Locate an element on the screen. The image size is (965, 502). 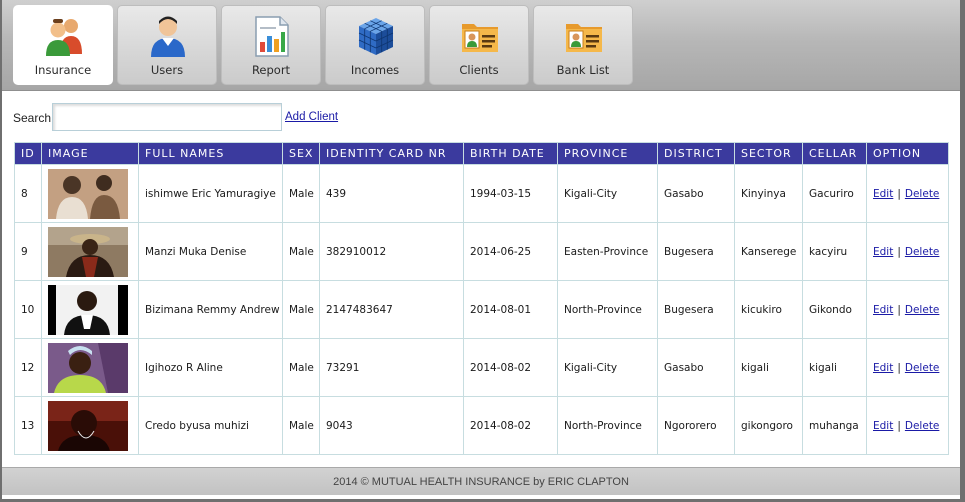
cell-sector: kicukiro is located at coordinates (768, 309).